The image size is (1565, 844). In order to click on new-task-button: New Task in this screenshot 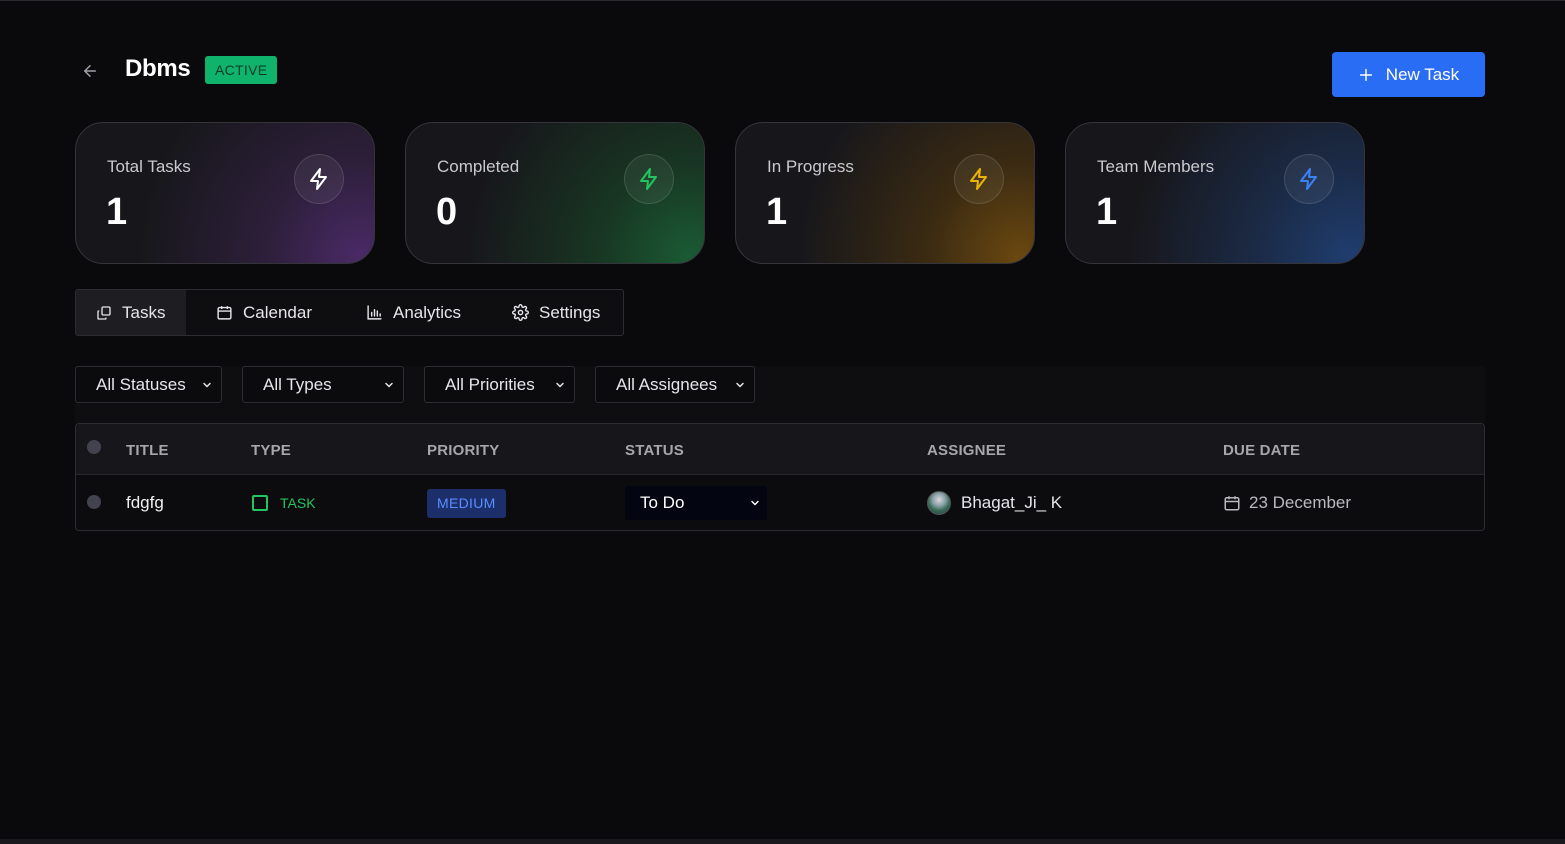, I will do `click(1408, 74)`.